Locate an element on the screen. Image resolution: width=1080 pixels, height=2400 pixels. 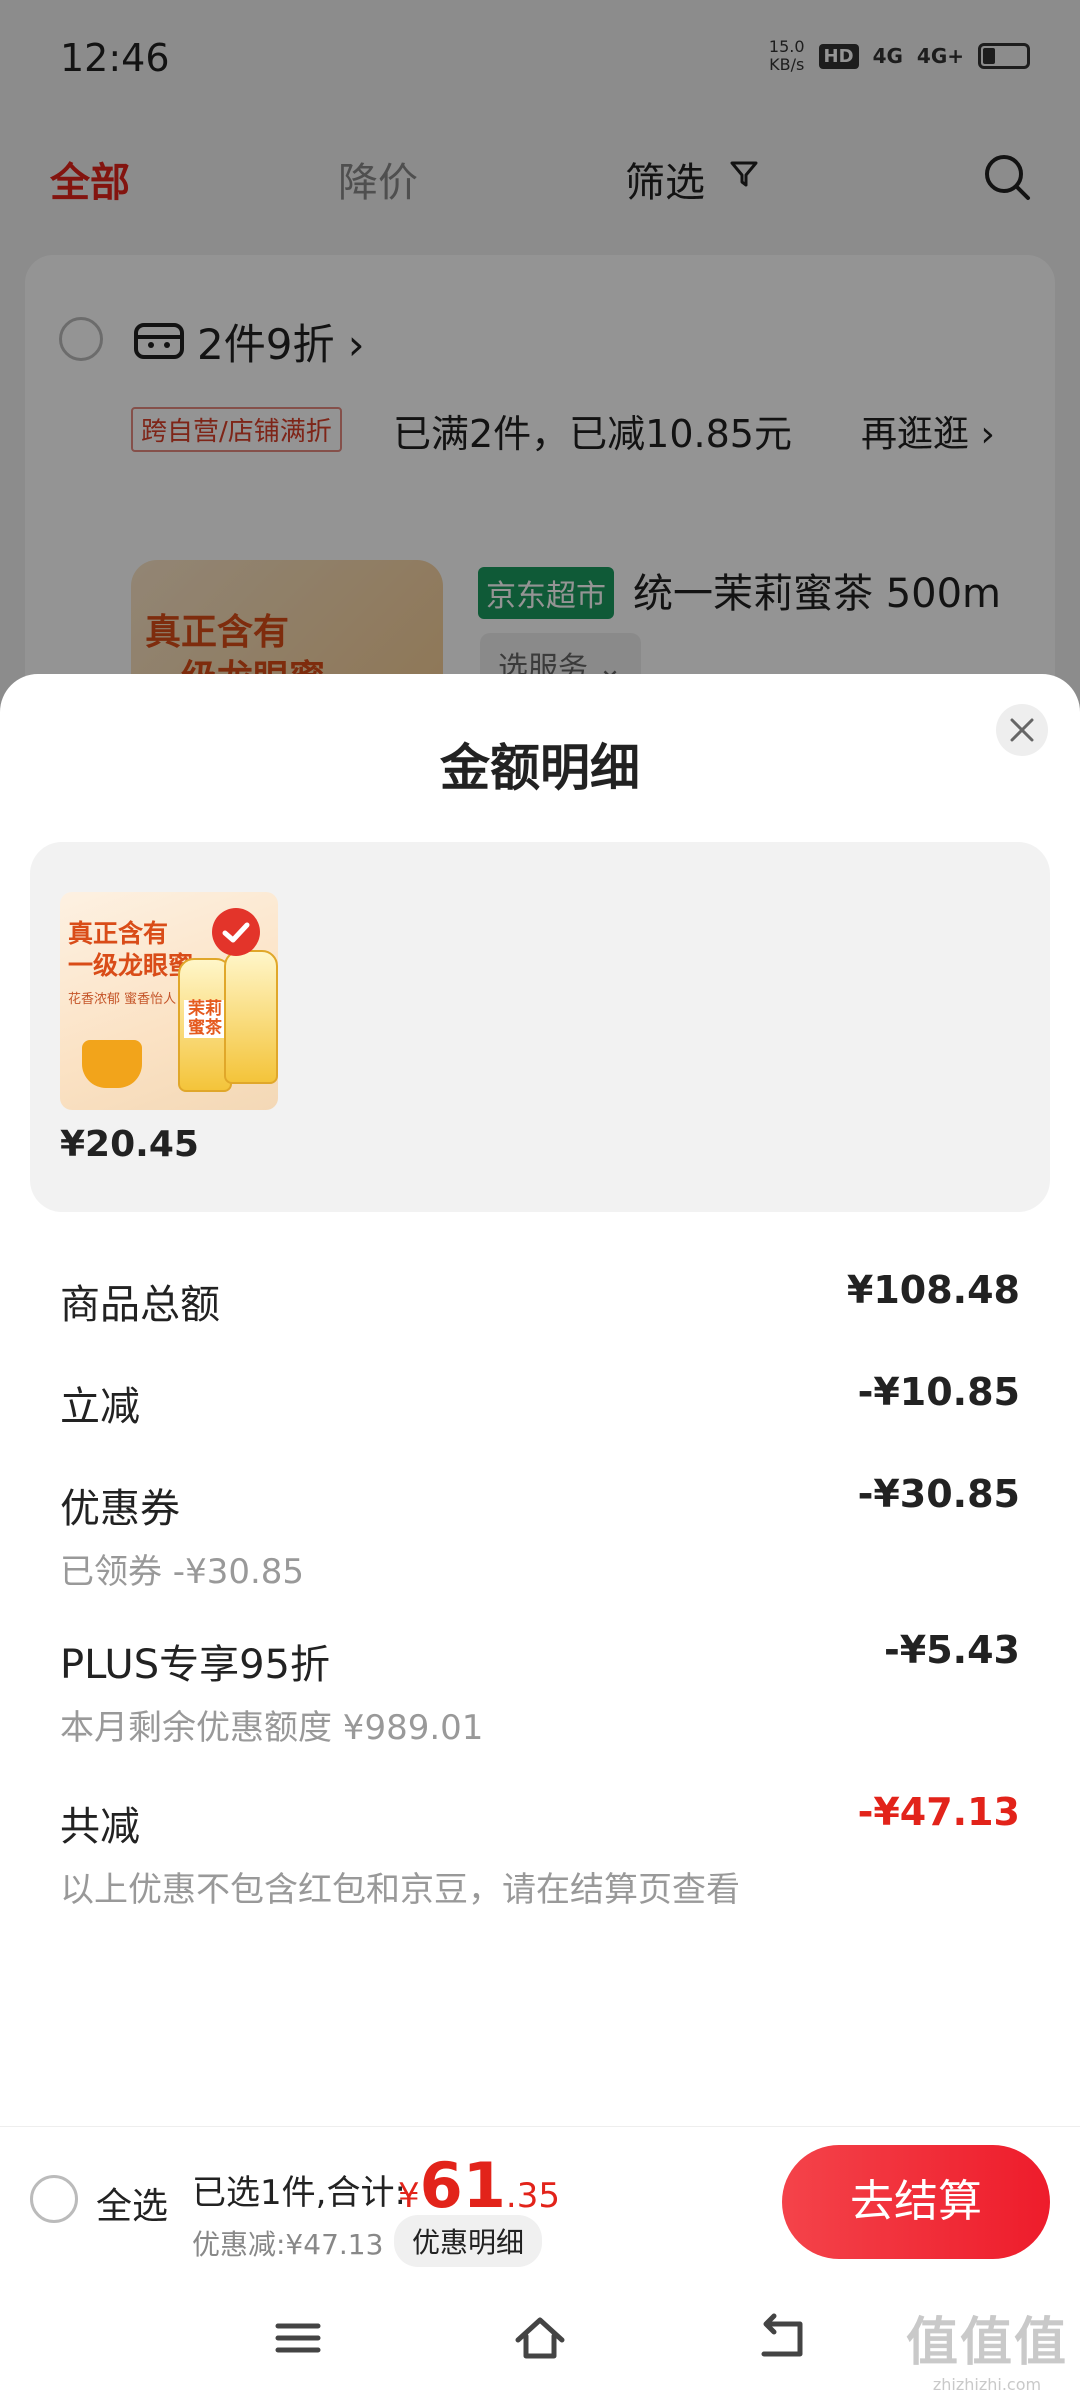
checkout-bar: 全选 已选1件,合计: ¥61.35 优惠减:¥47.13 优惠明细 去结算 is located at coordinates (540, 2201).